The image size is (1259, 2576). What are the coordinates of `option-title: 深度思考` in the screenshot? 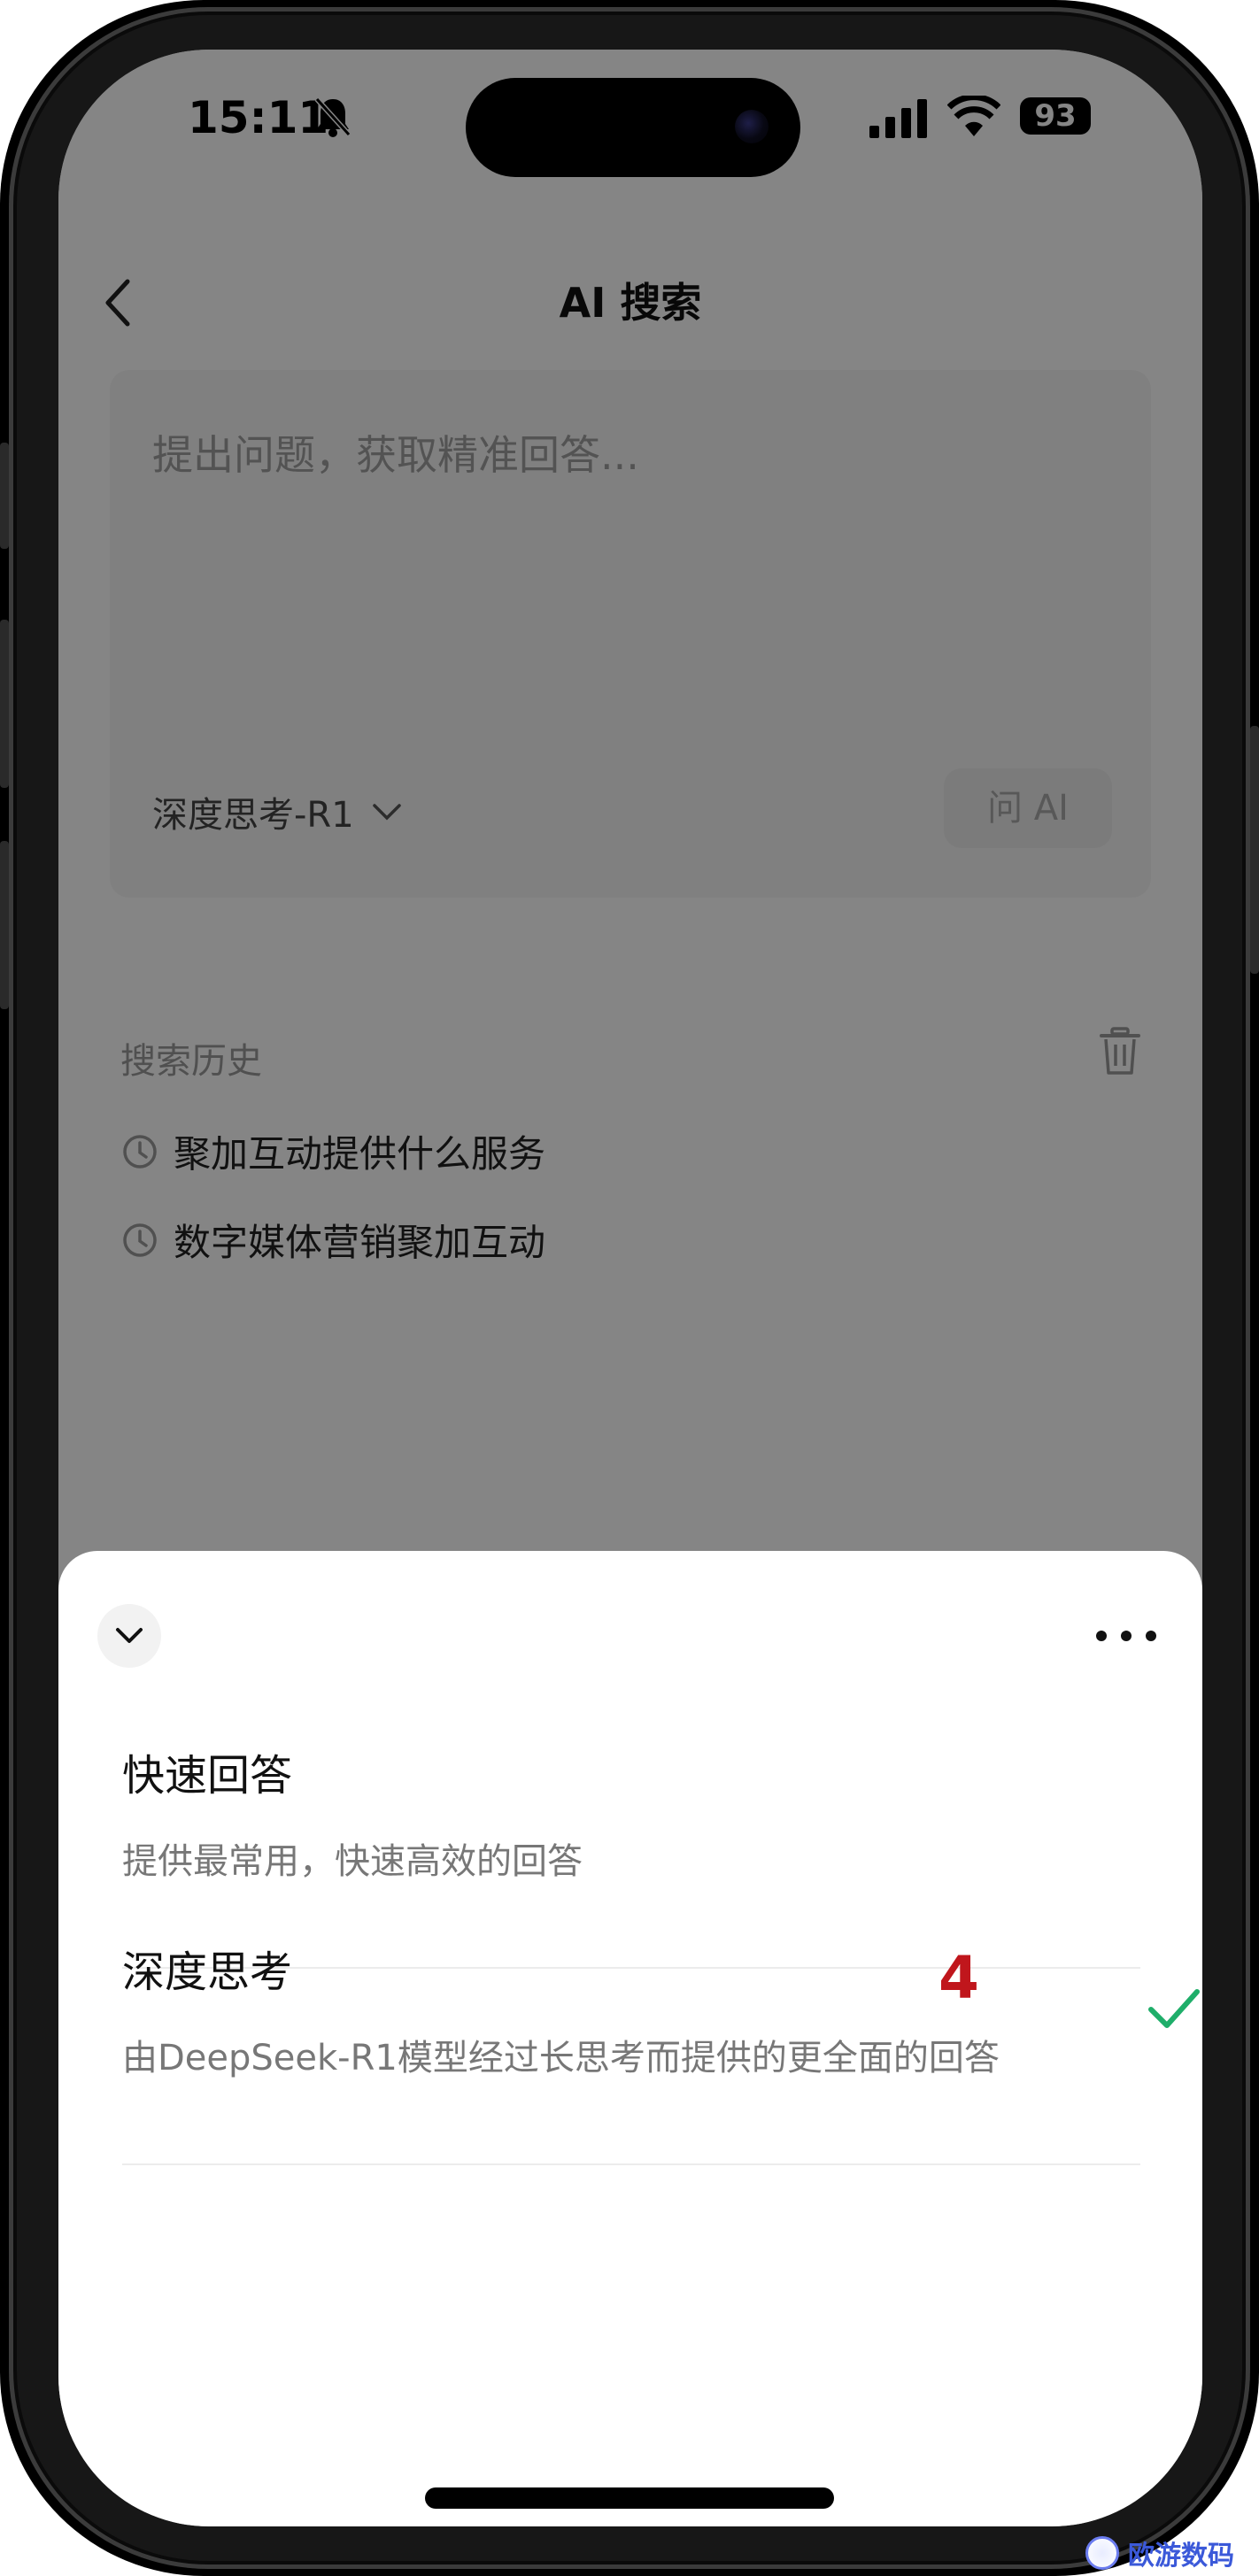 It's located at (207, 1972).